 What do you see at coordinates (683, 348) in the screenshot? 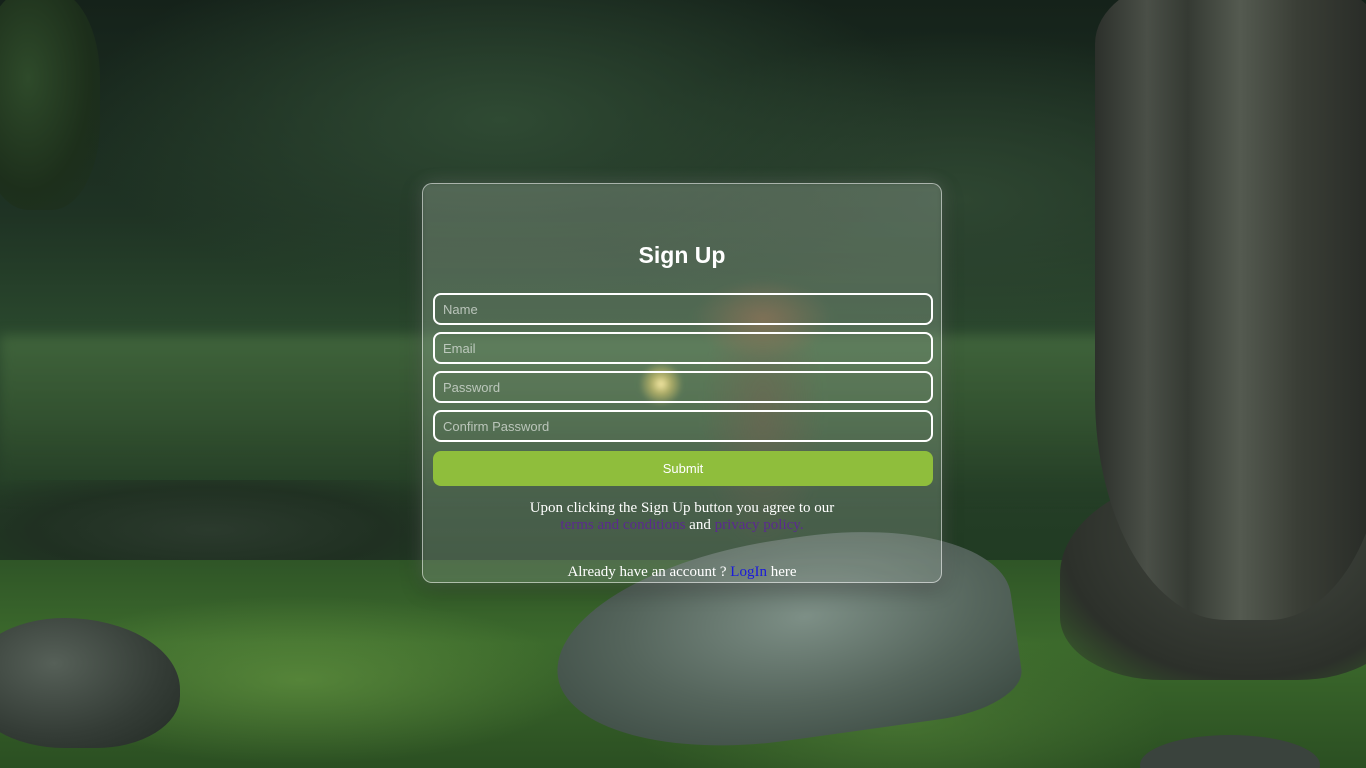
I see `email-input` at bounding box center [683, 348].